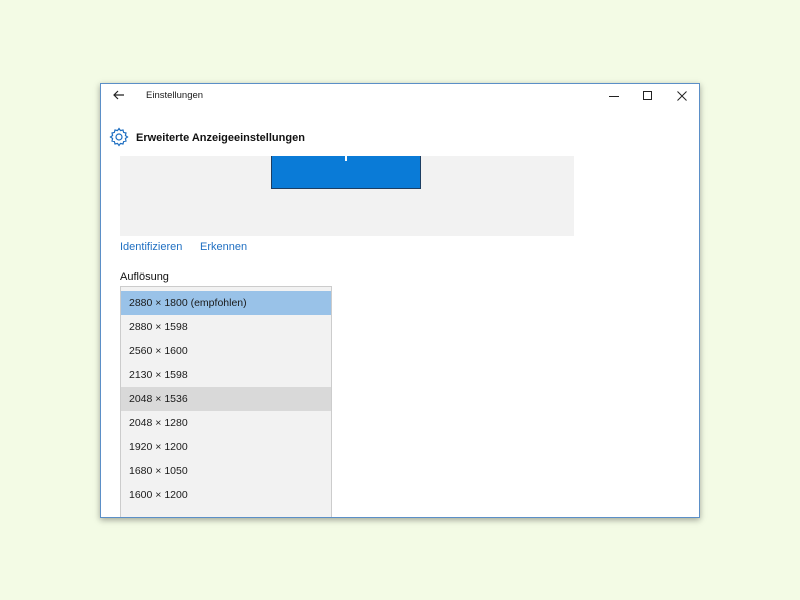 This screenshot has height=600, width=800. I want to click on page-header: Erweiterte Anzeigeeinstellungen, so click(400, 132).